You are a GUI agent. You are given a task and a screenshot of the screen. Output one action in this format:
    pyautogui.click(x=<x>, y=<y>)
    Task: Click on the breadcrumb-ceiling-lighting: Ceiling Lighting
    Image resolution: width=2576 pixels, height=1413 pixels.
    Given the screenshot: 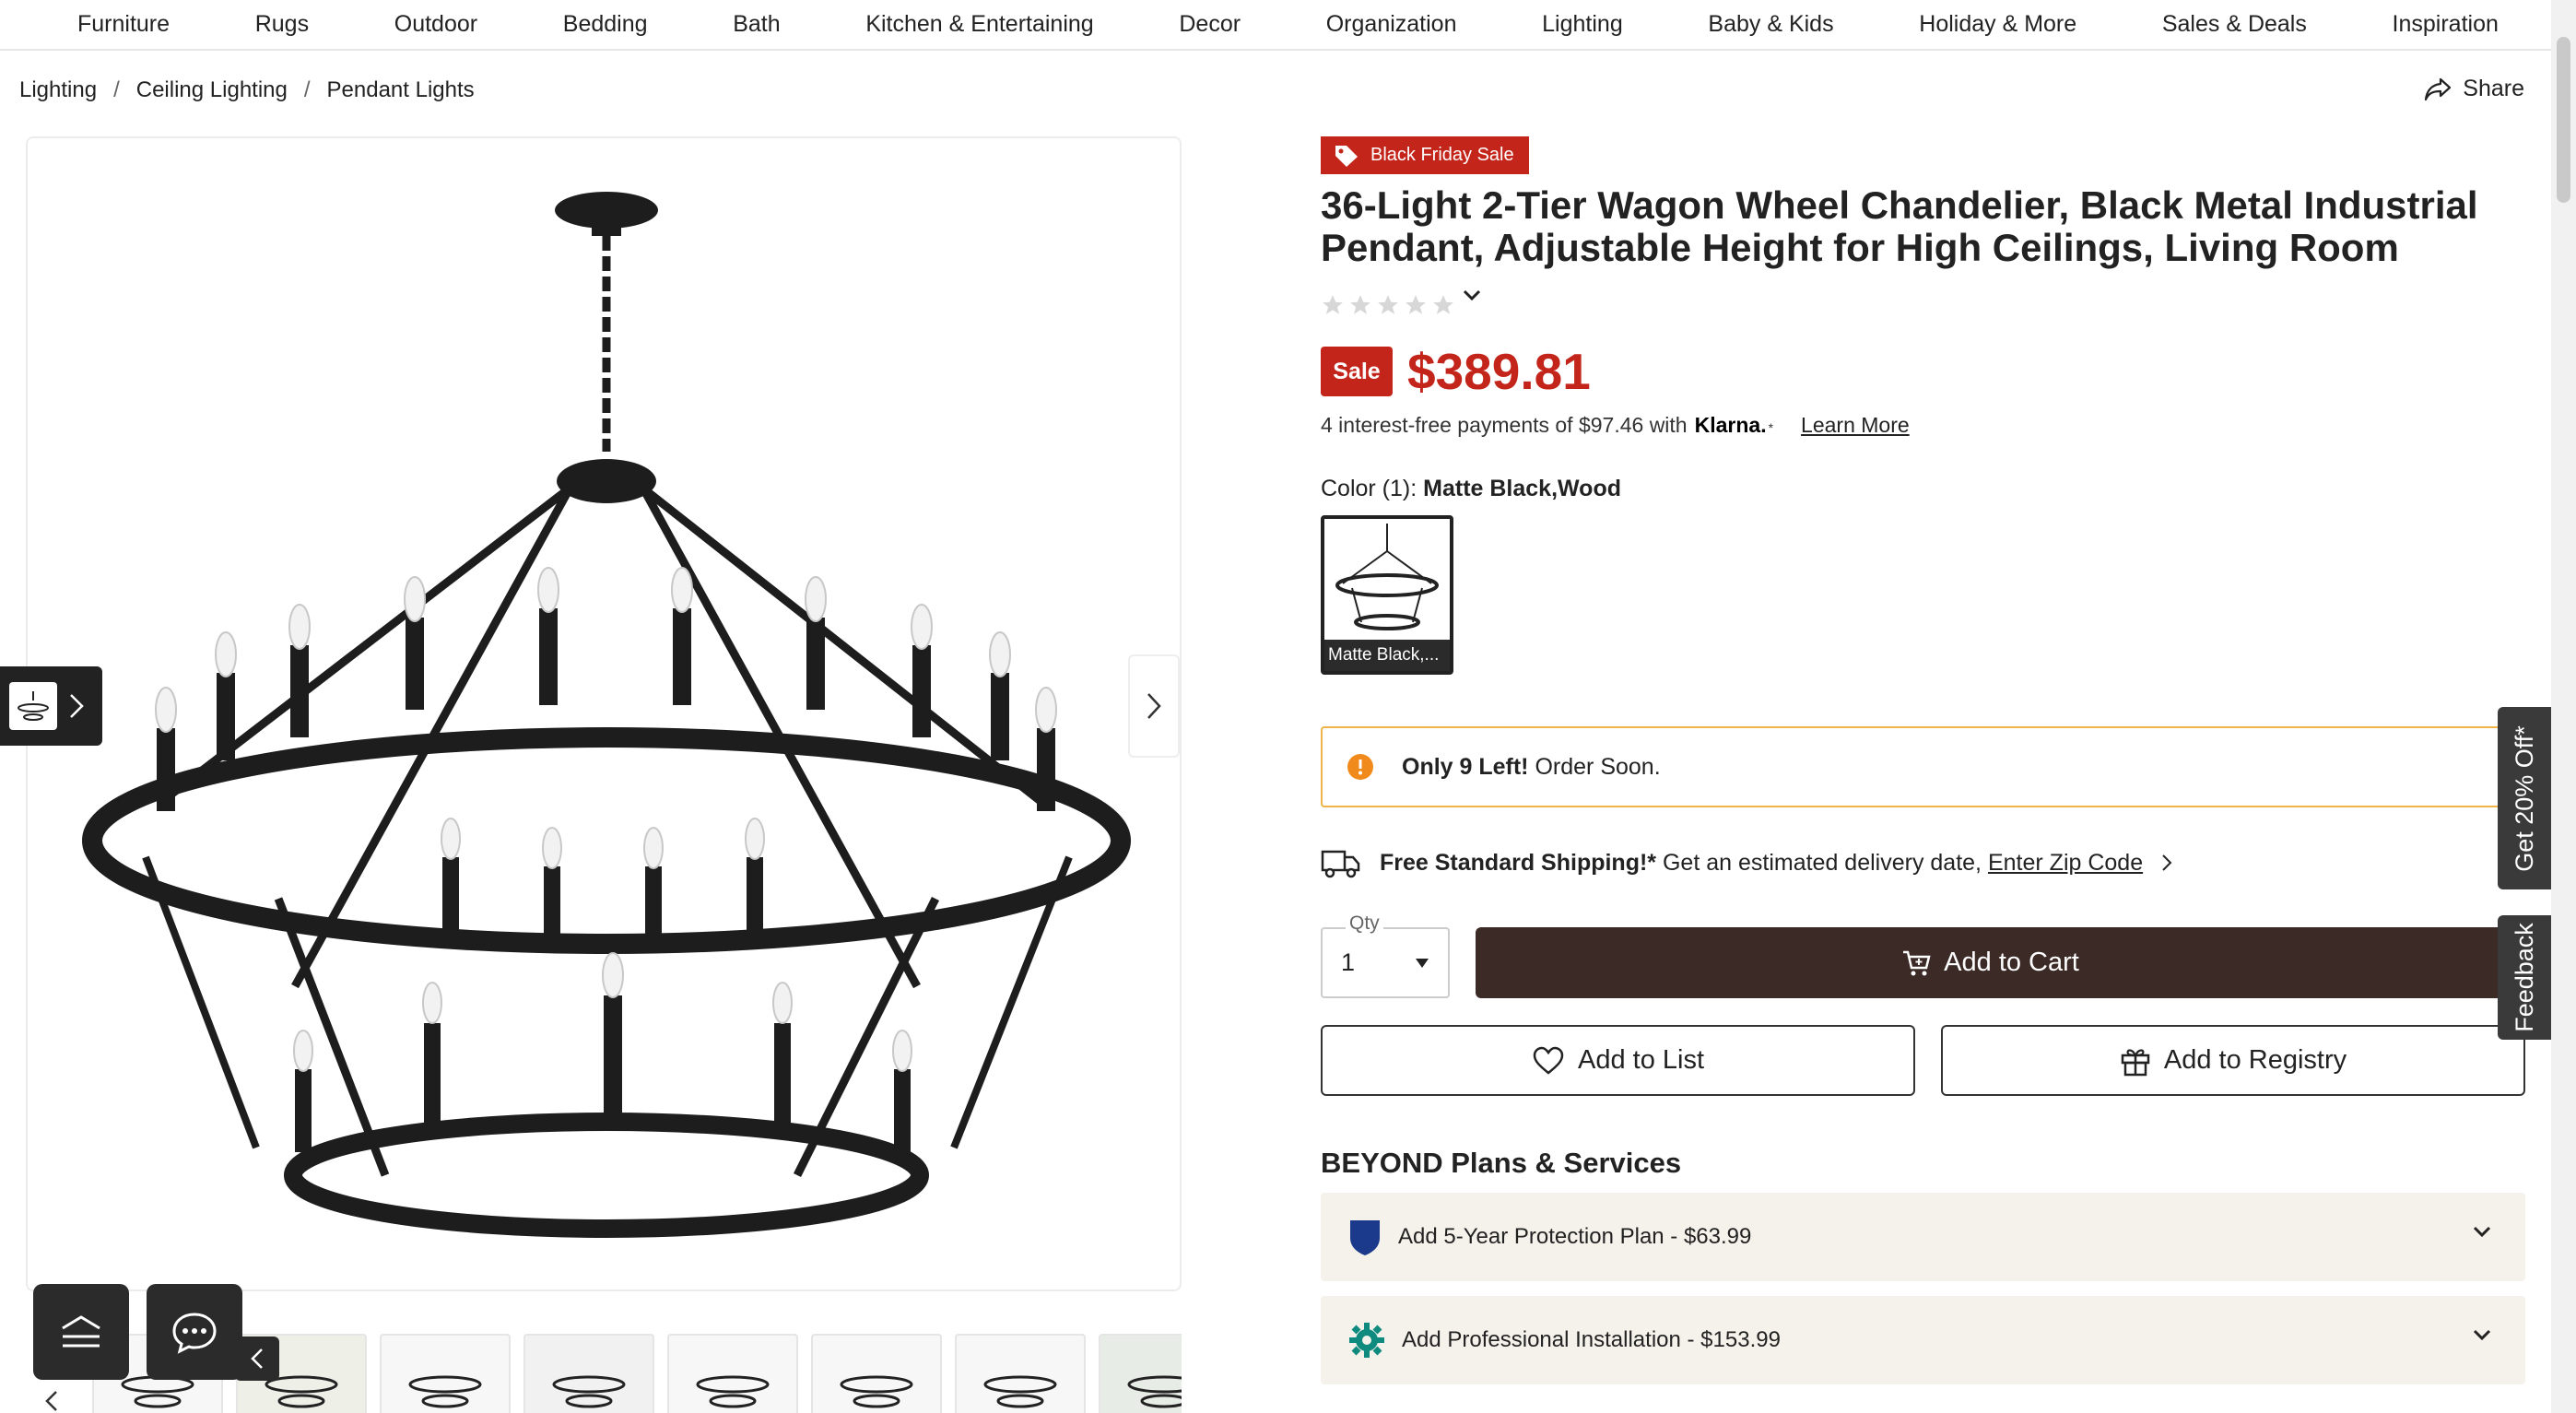 What is the action you would take?
    pyautogui.click(x=212, y=90)
    